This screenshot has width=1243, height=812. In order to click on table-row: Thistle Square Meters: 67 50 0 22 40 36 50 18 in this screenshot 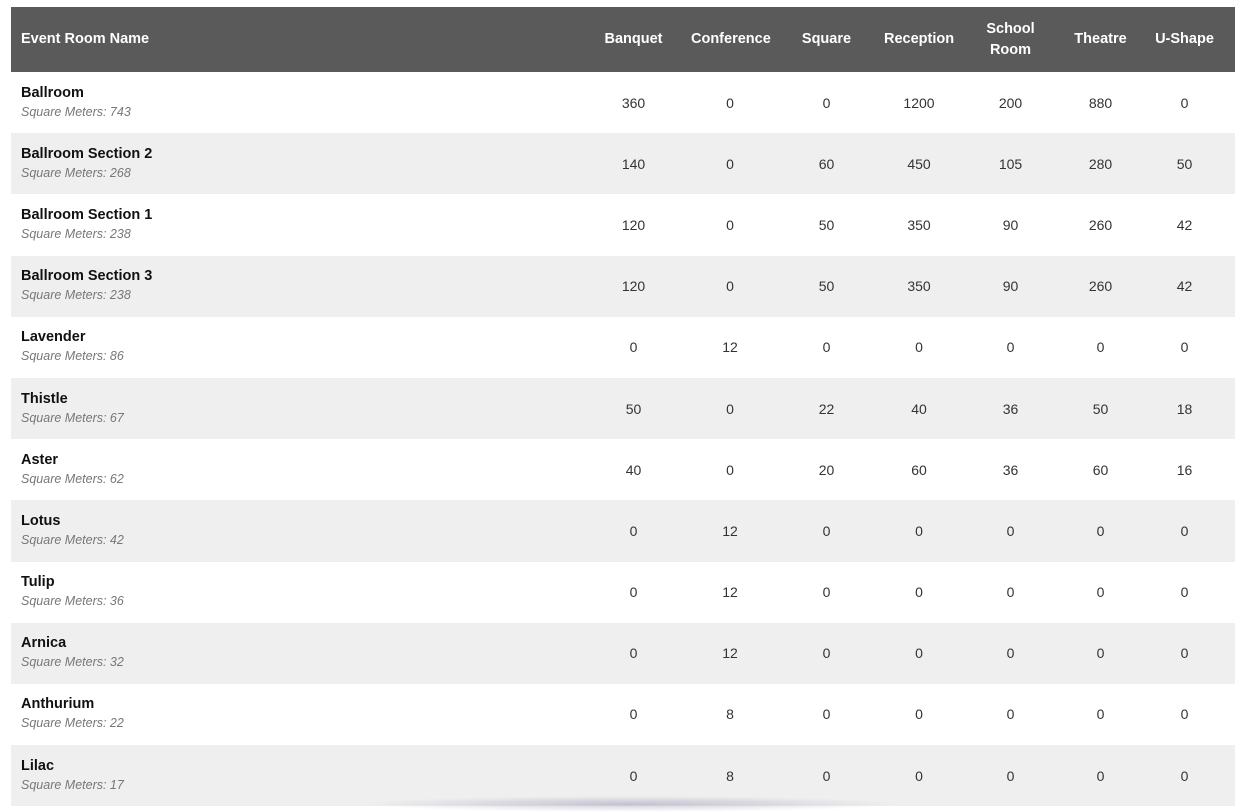, I will do `click(623, 408)`.